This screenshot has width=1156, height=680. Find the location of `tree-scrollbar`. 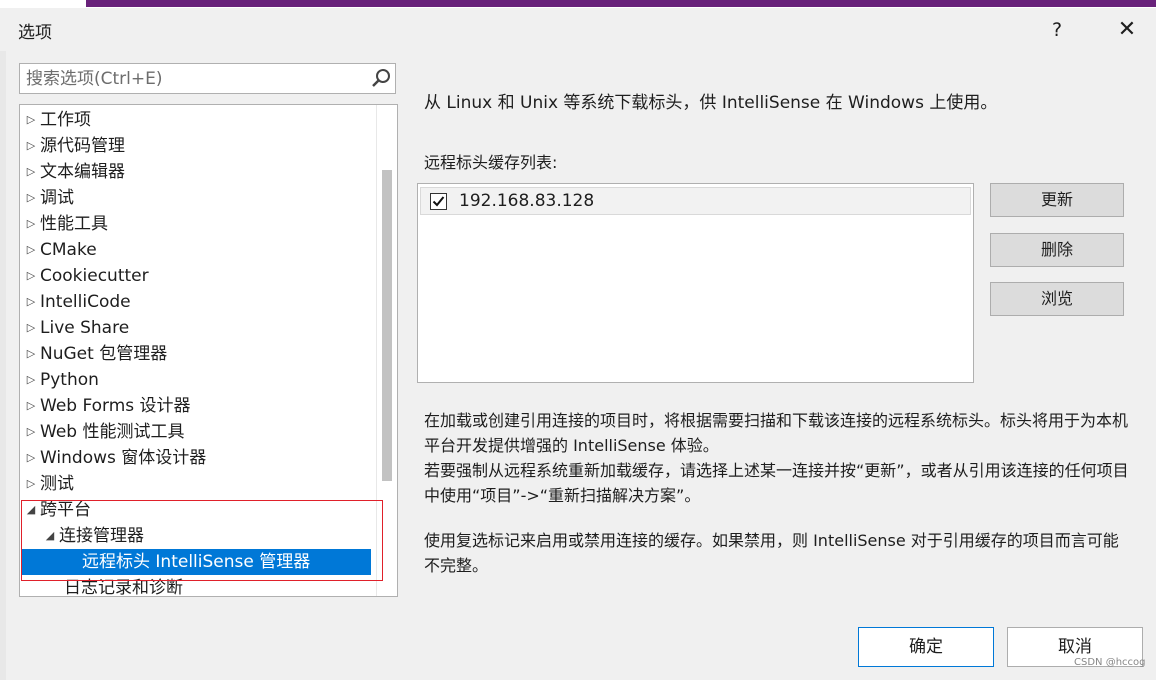

tree-scrollbar is located at coordinates (386, 350).